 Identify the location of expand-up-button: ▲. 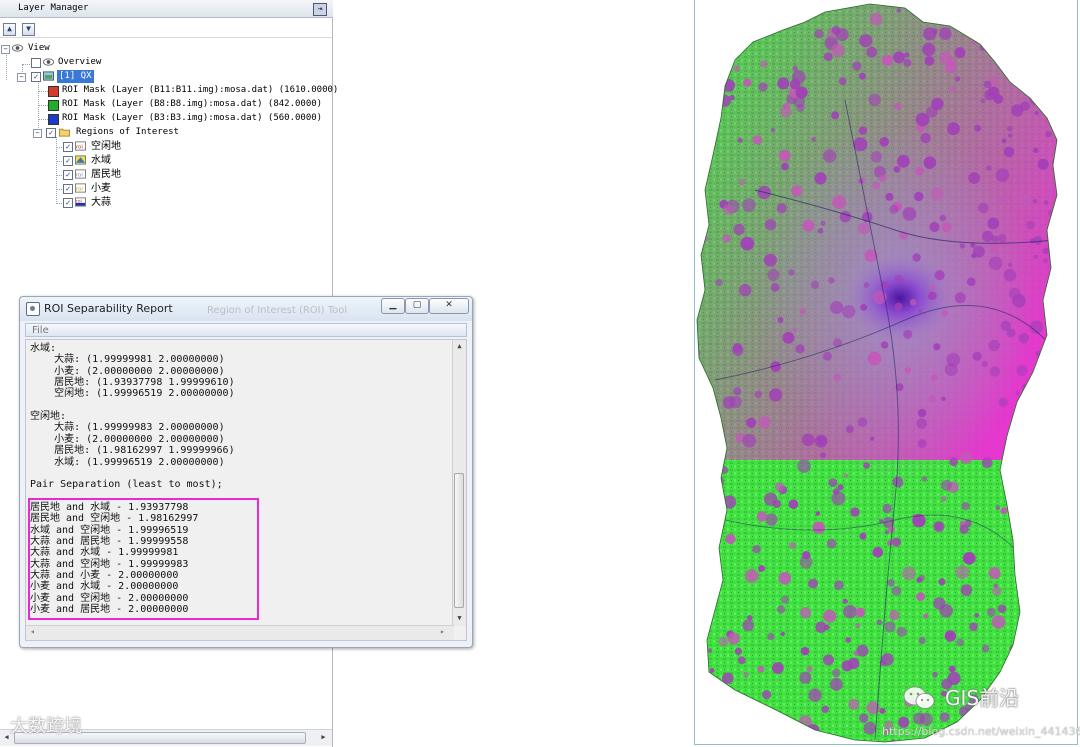
(9, 29).